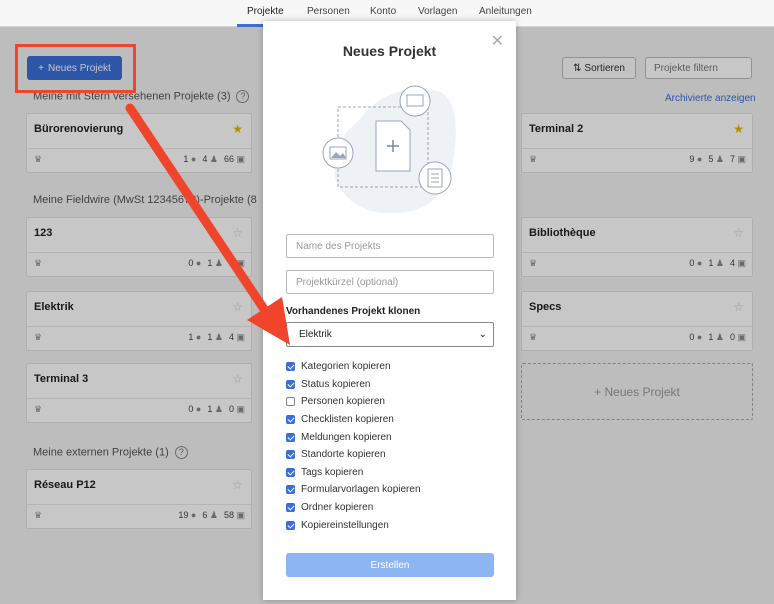  Describe the element at coordinates (389, 51) in the screenshot. I see `modal-title: Neues Projekt` at that location.